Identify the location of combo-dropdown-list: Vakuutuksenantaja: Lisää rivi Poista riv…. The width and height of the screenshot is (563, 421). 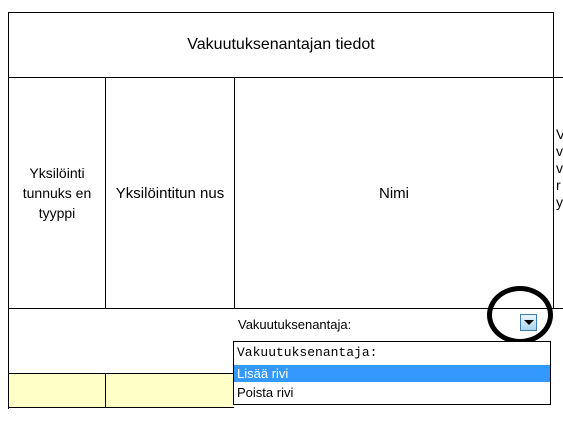
(392, 373).